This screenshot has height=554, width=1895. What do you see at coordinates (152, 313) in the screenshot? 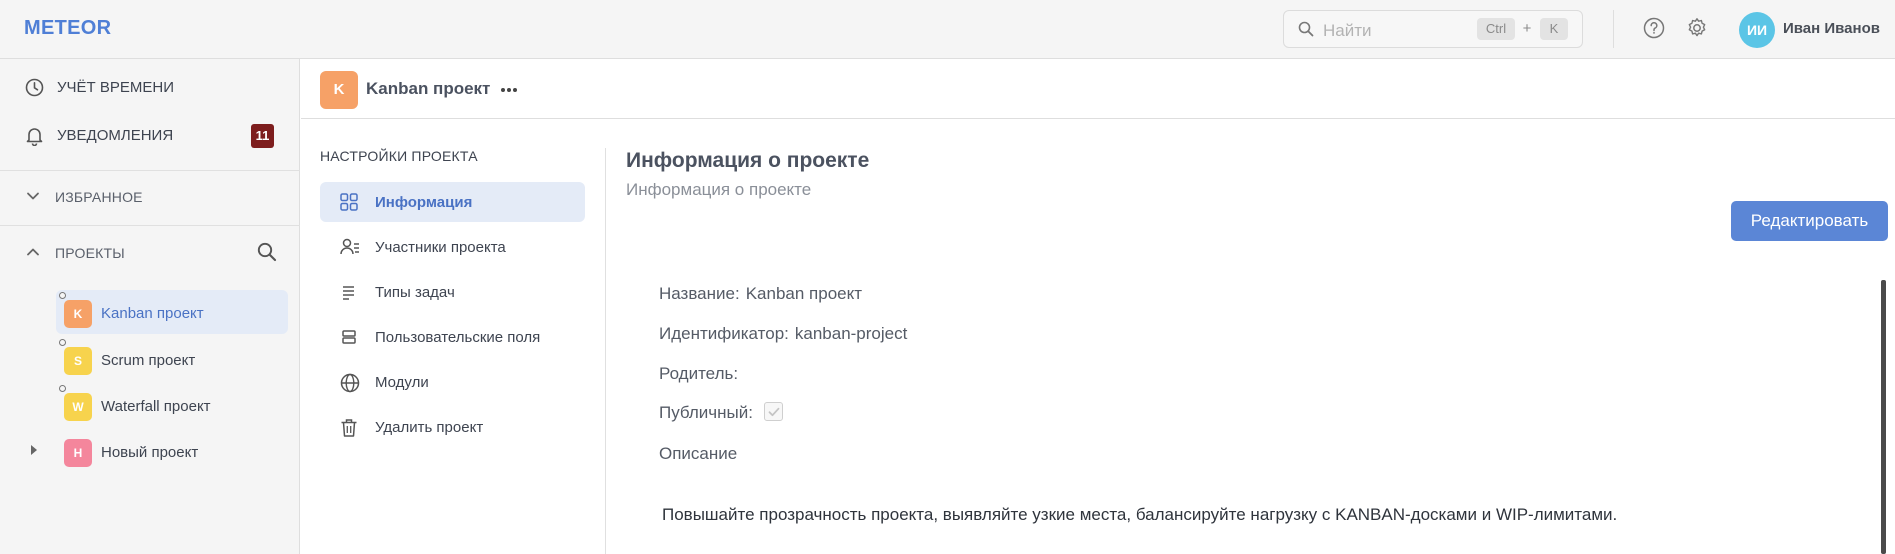
I see `project-name: Kanban проект` at bounding box center [152, 313].